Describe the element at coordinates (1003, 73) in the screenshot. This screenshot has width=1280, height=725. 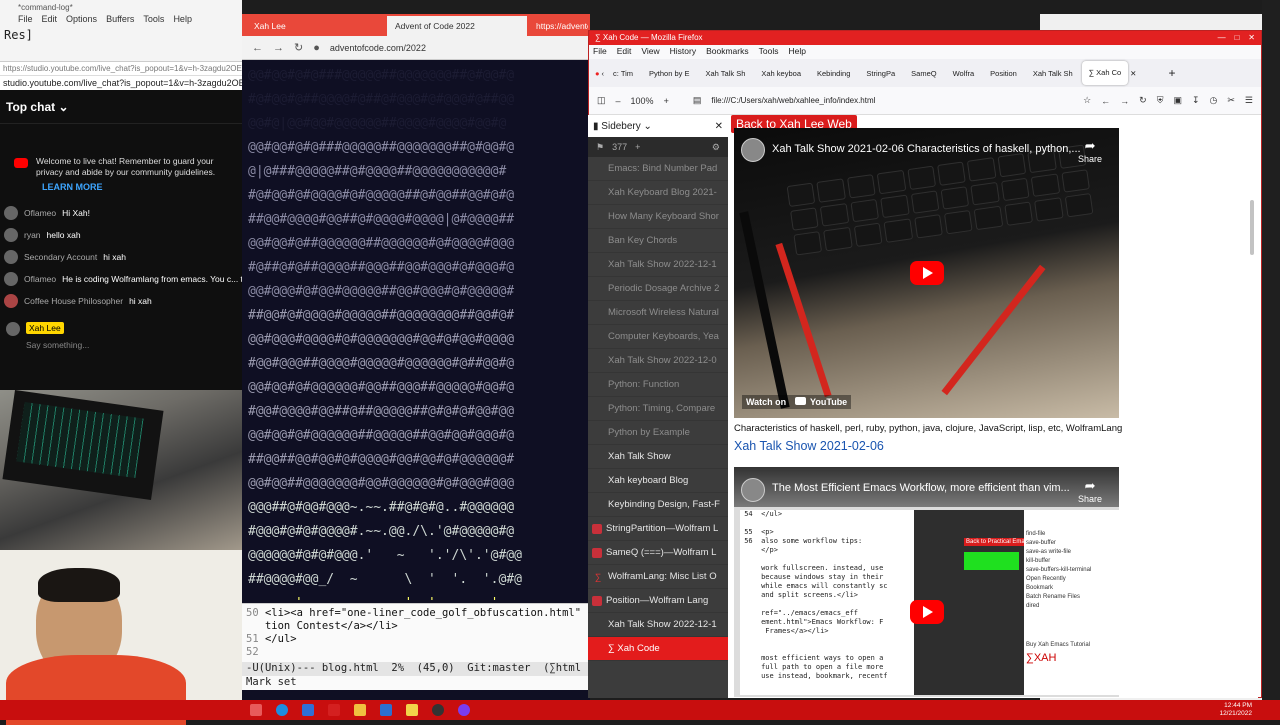
I see `tab: Position` at that location.